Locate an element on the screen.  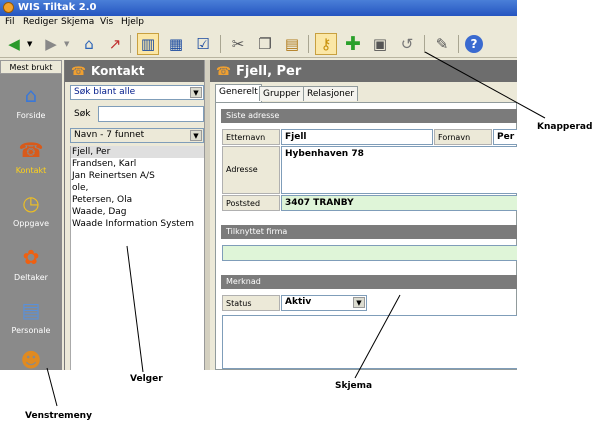
annotation-line-venstremeny is located at coordinates (52, 387).